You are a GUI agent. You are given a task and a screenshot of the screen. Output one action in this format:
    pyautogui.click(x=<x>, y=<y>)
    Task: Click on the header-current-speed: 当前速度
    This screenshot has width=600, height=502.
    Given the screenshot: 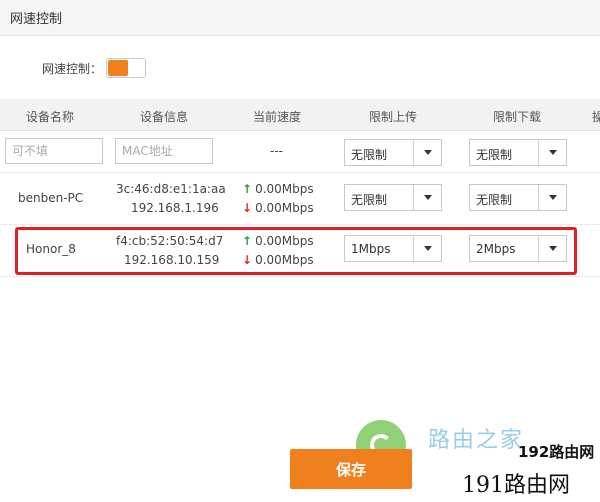 What is the action you would take?
    pyautogui.click(x=277, y=117)
    